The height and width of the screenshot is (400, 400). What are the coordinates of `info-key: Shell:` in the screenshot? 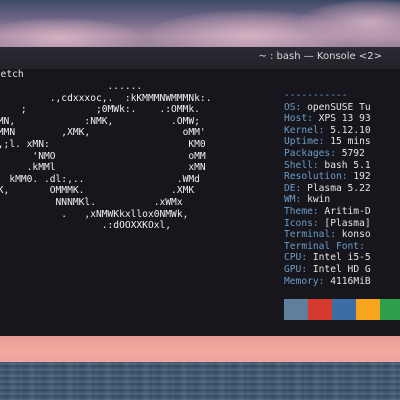 It's located at (301, 165).